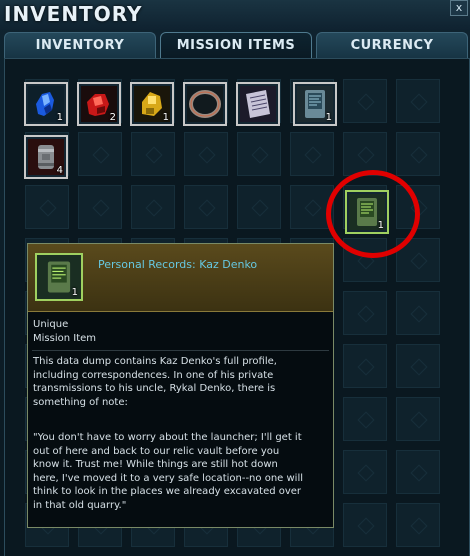 This screenshot has width=470, height=556. Describe the element at coordinates (65, 338) in the screenshot. I see `tooltip-tag-mission-item: Mission Item` at that location.